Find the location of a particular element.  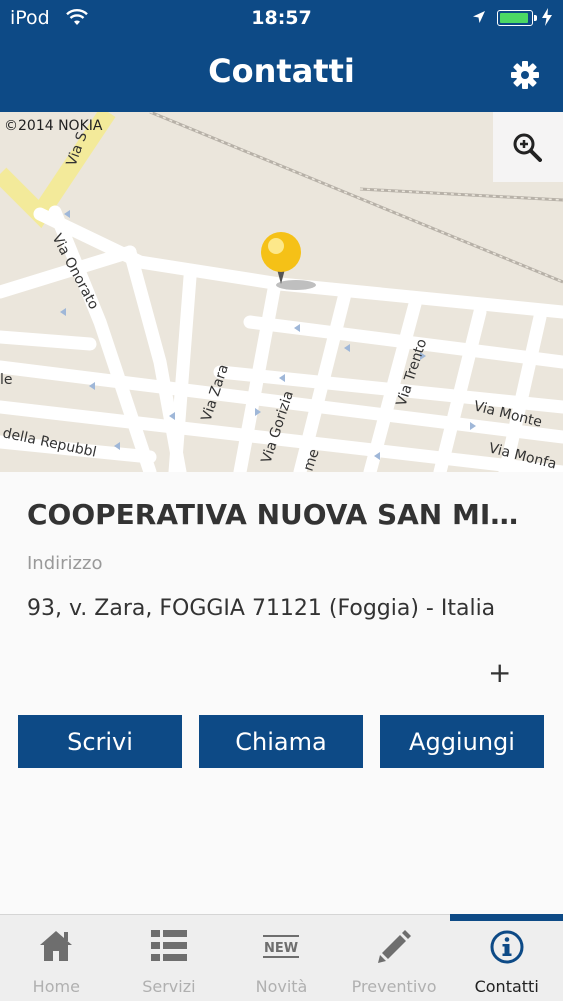

tab-contacts: Contatti is located at coordinates (506, 957).